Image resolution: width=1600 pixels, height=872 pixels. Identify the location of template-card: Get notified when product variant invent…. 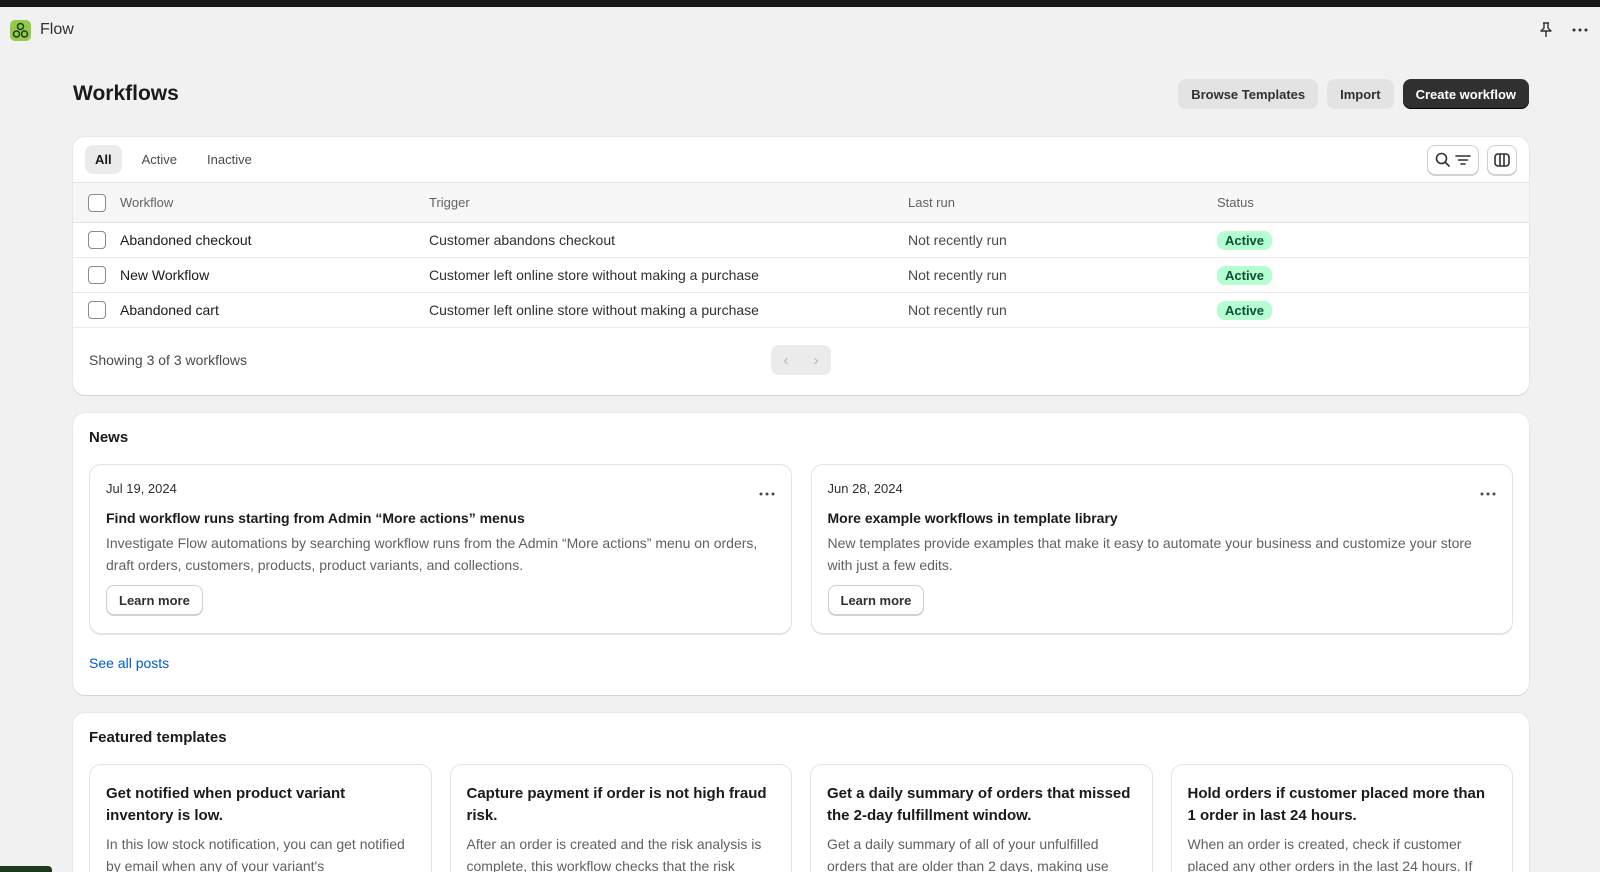
(260, 818).